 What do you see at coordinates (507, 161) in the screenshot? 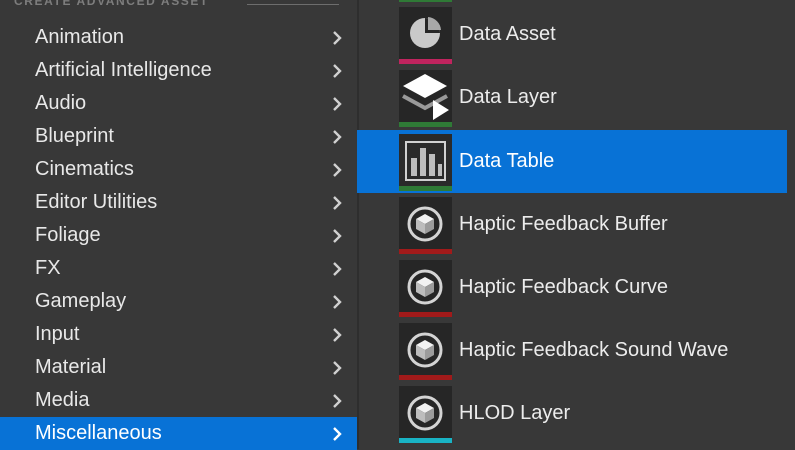
I see `asset-label: Data Table` at bounding box center [507, 161].